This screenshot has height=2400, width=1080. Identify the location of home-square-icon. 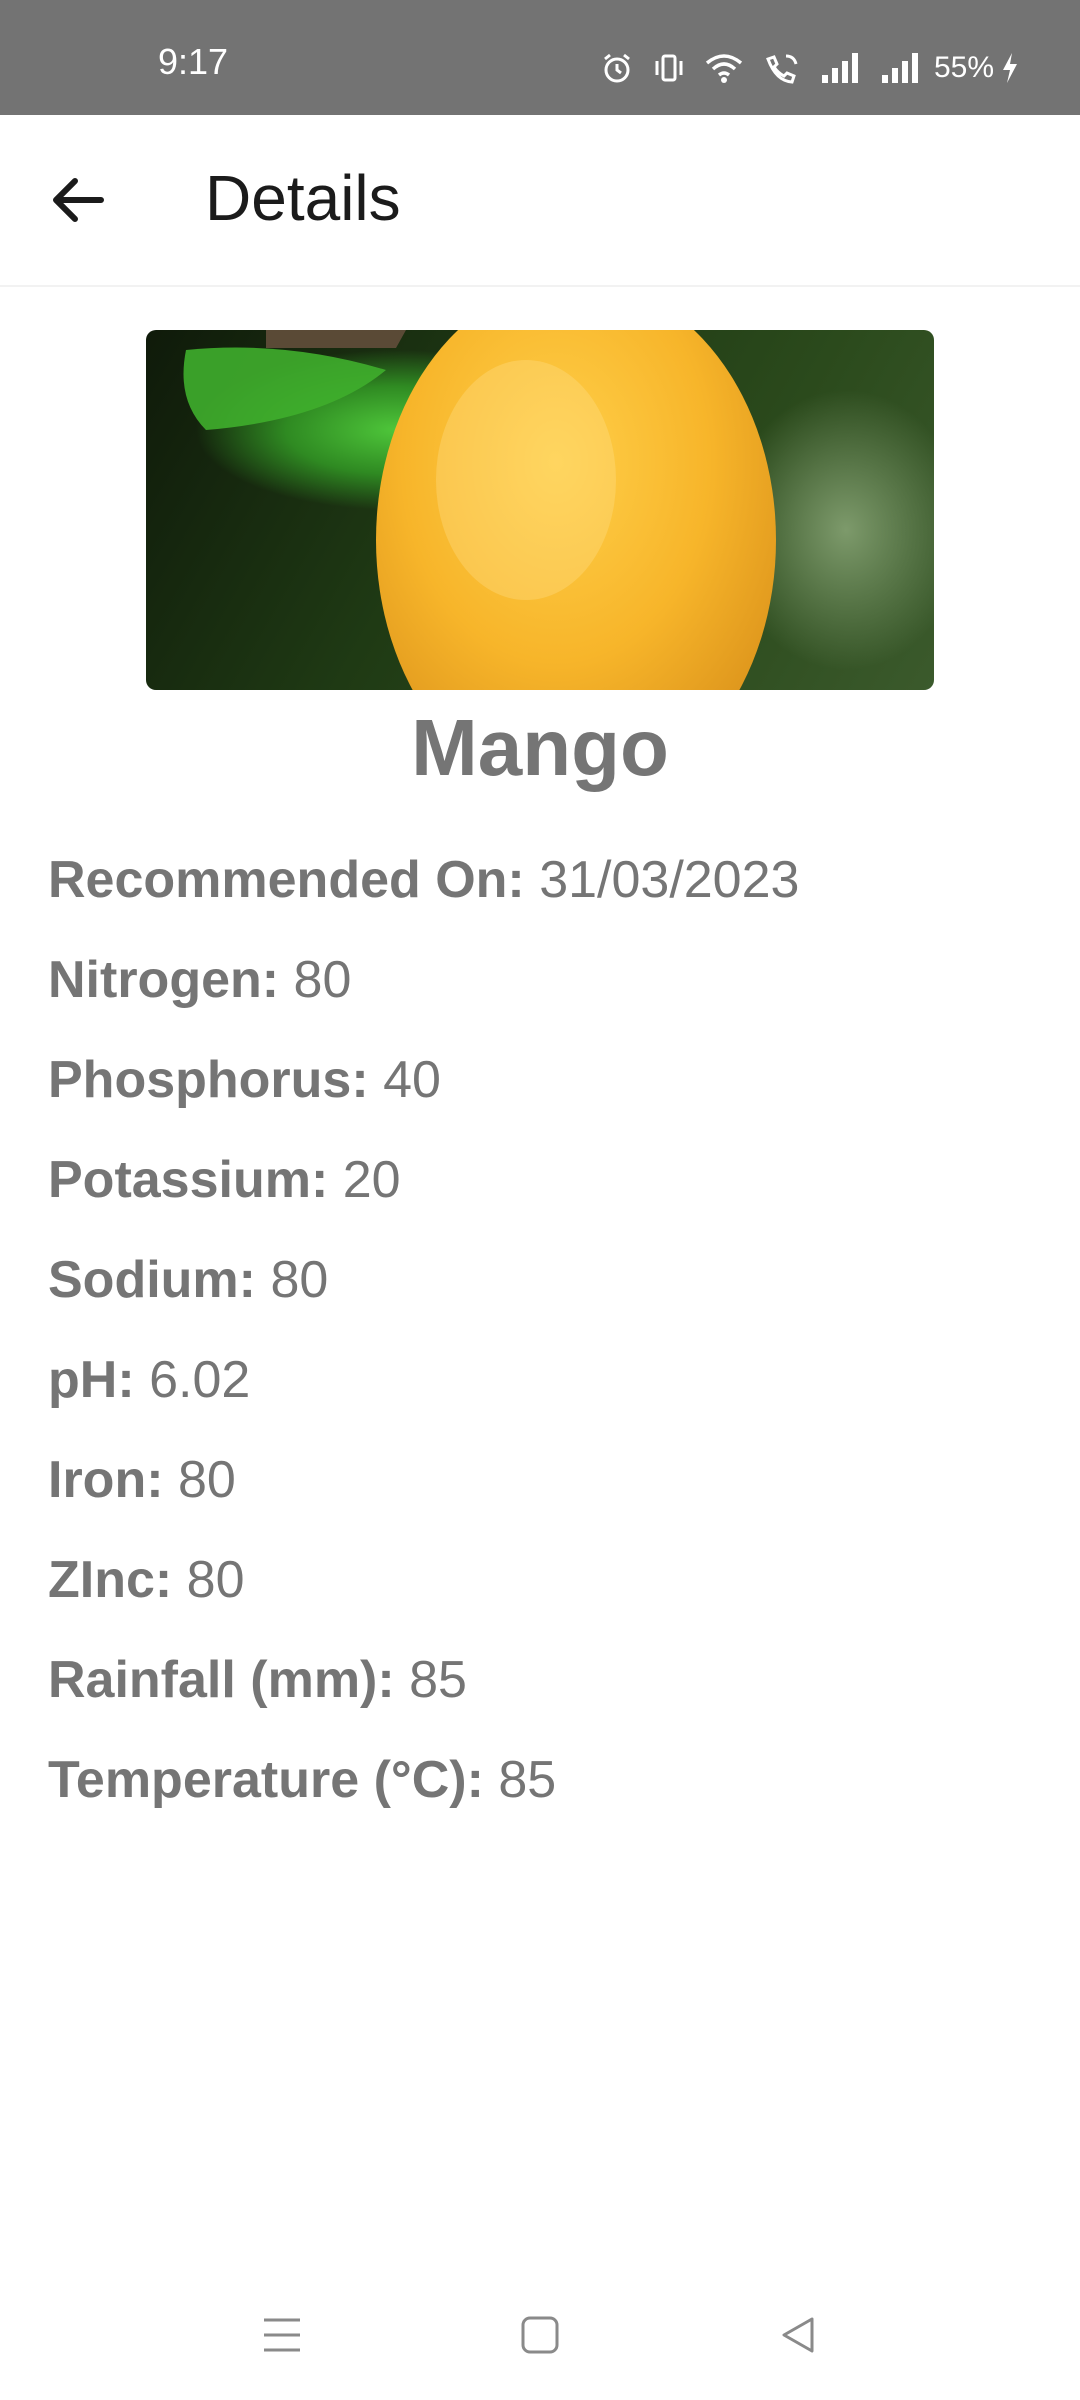
(540, 2335).